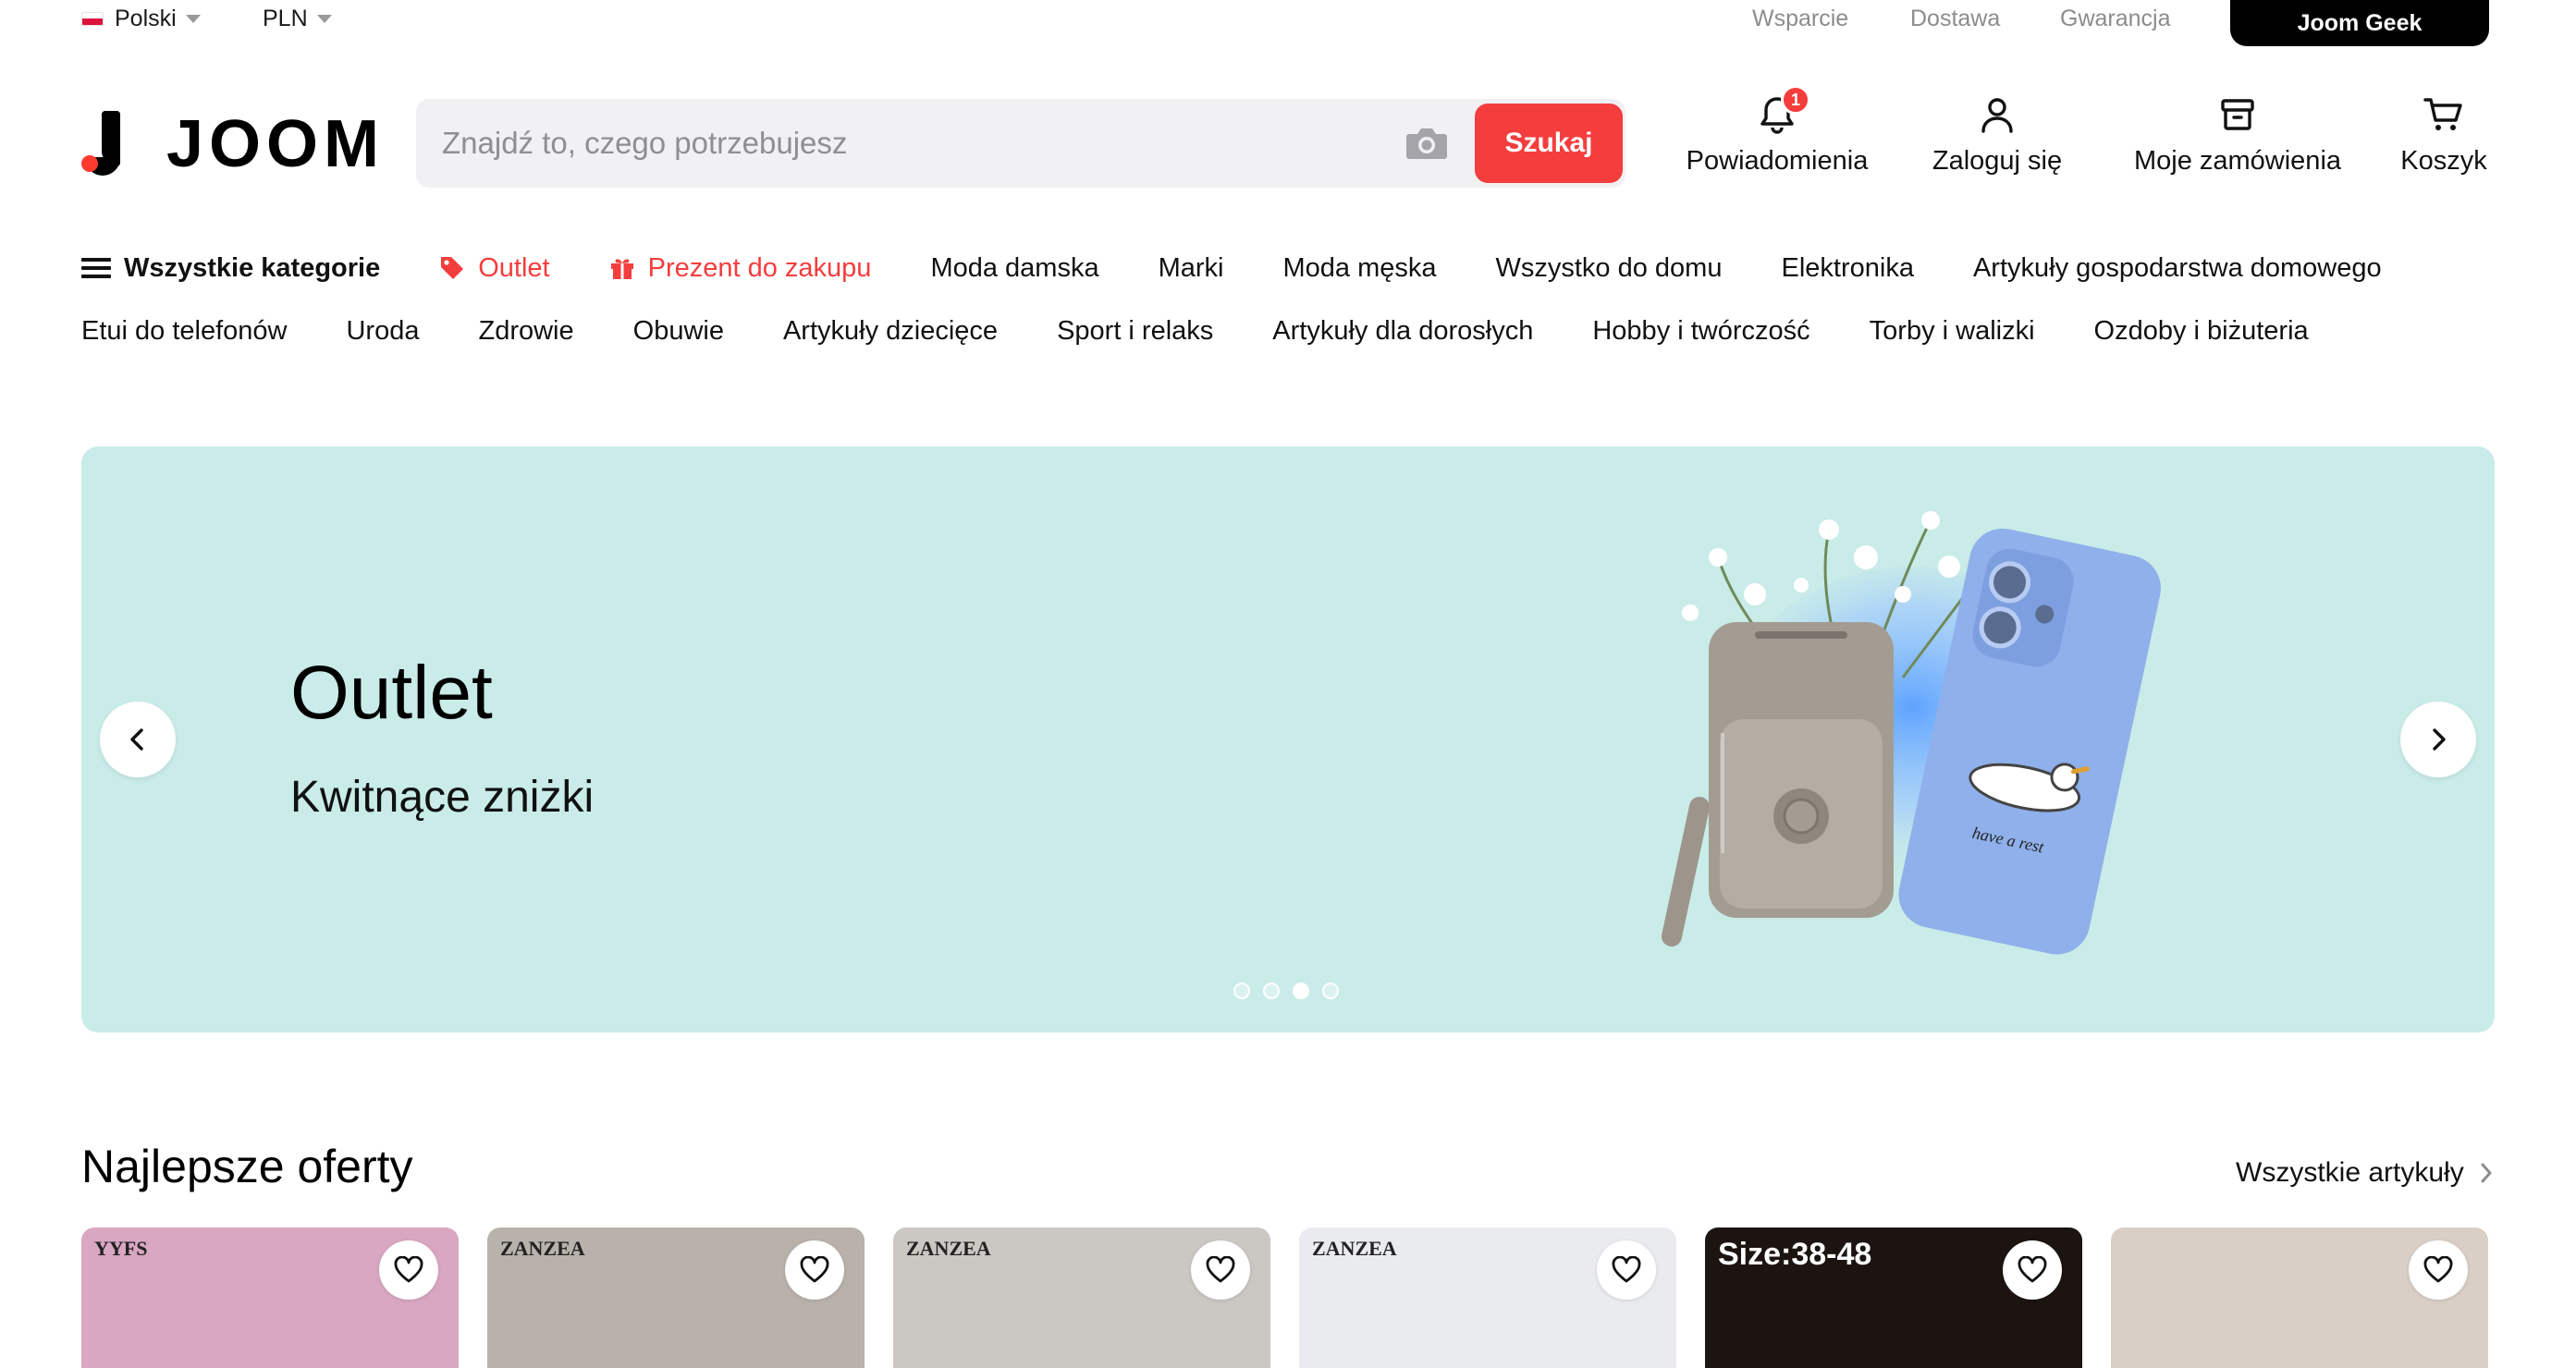 This screenshot has width=2576, height=1368. Describe the element at coordinates (1795, 100) in the screenshot. I see `notification-badge: 1` at that location.